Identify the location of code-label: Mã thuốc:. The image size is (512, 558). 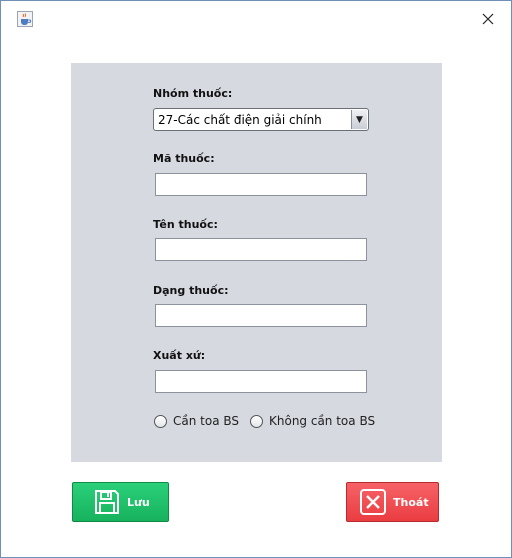
(184, 158).